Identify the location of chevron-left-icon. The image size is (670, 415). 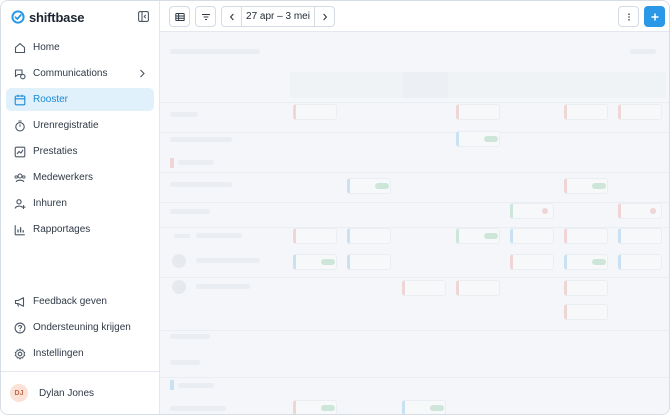
(231, 16).